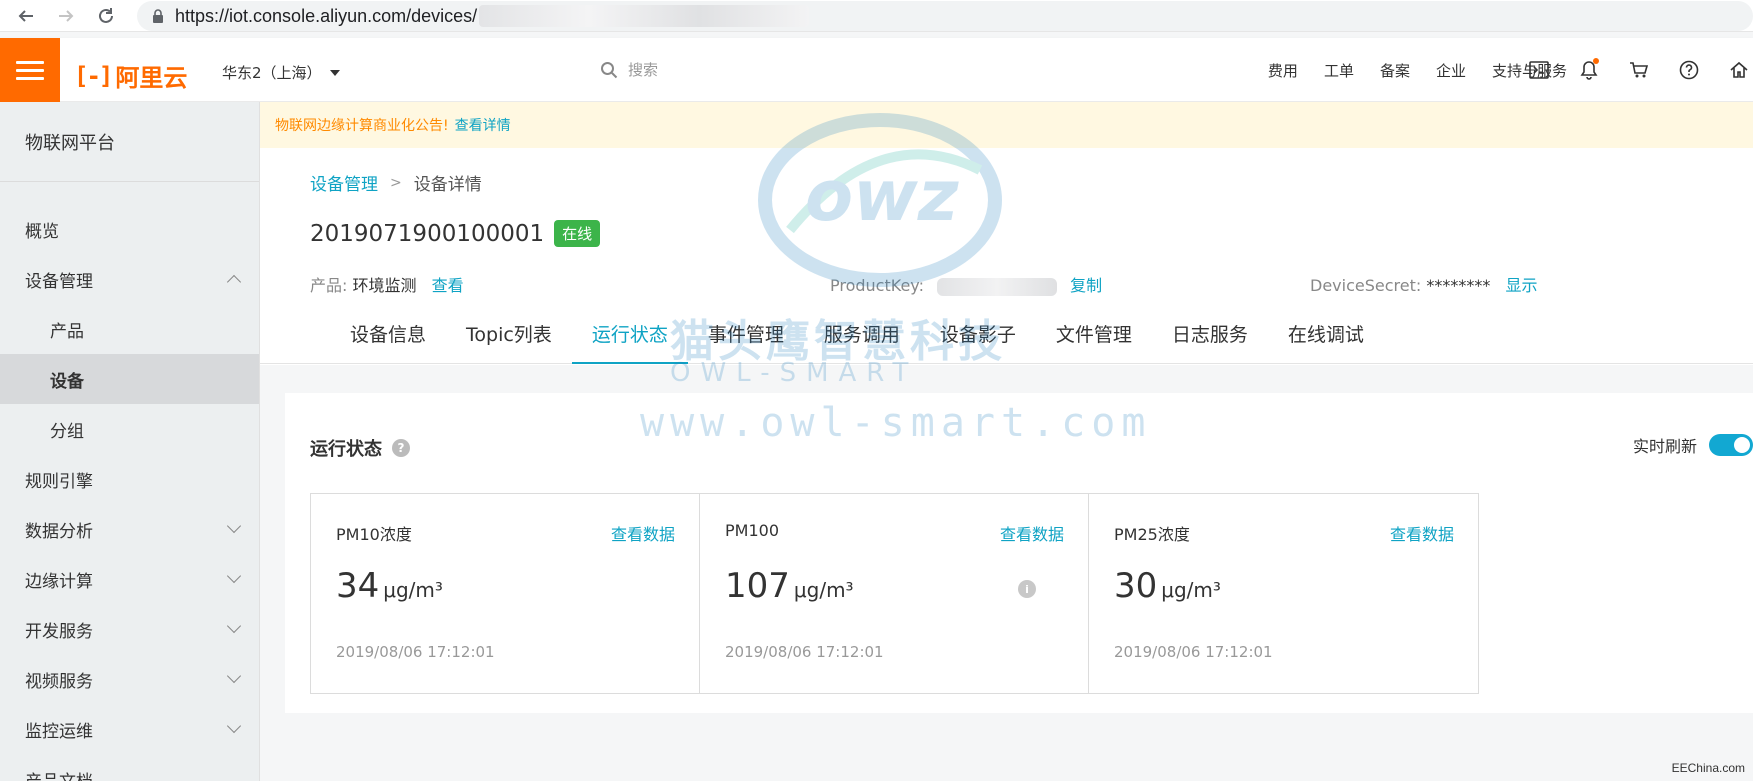  Describe the element at coordinates (1731, 445) in the screenshot. I see `refresh-toggle` at that location.